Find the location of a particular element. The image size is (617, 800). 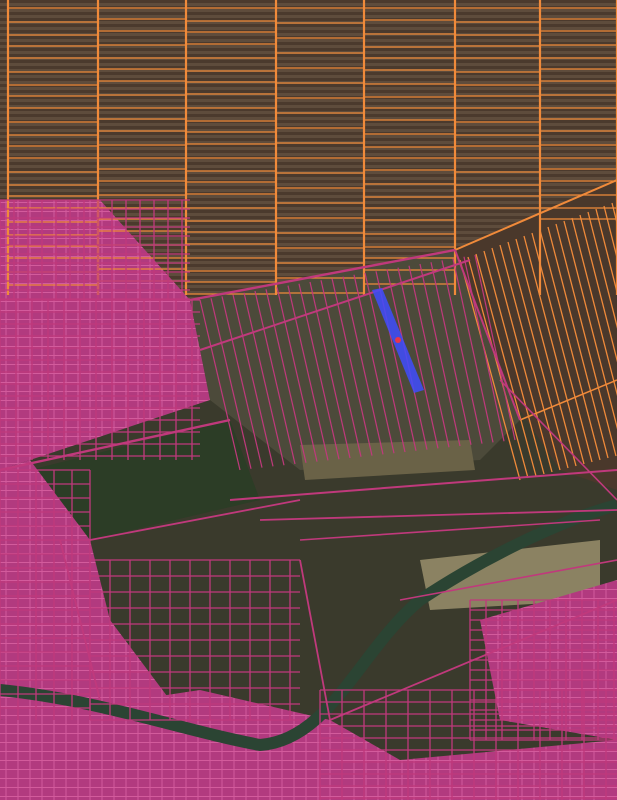

map-pin-icon is located at coordinates (398, 340).